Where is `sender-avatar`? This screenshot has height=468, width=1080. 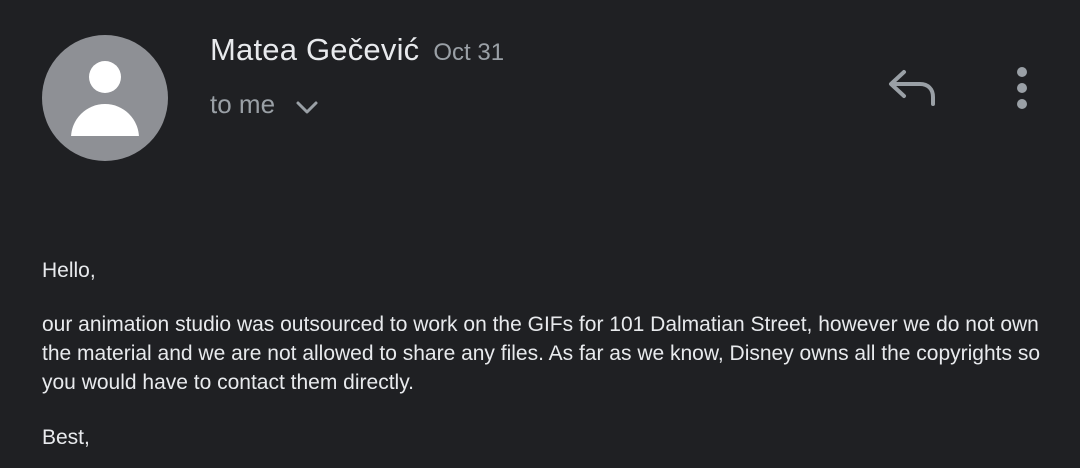 sender-avatar is located at coordinates (105, 98).